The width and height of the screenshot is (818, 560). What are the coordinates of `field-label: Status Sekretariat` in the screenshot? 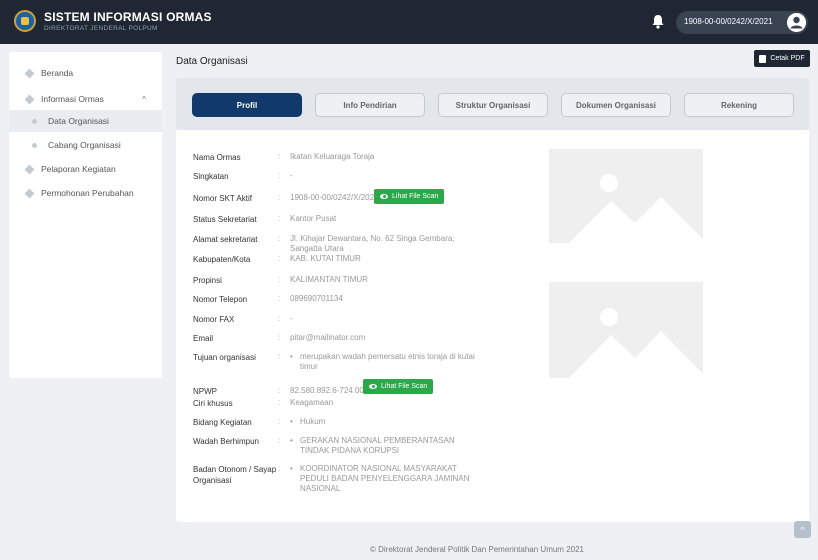 It's located at (225, 219).